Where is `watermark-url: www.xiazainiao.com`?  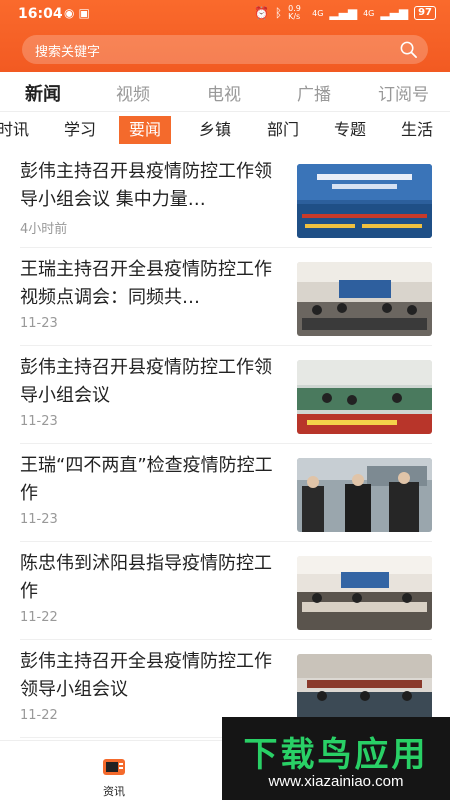 watermark-url: www.xiazainiao.com is located at coordinates (336, 781).